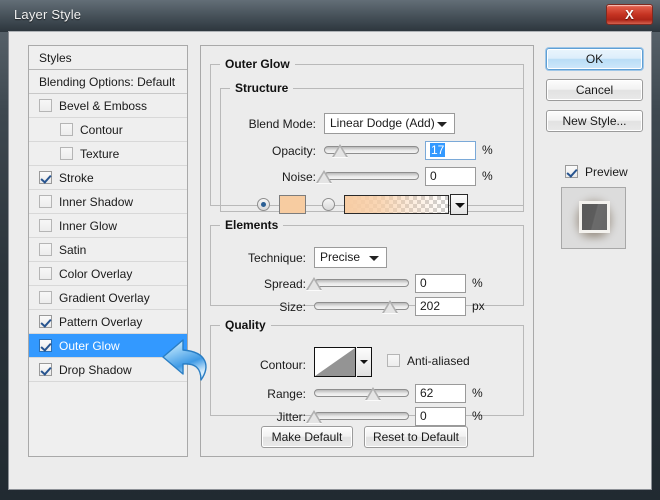 This screenshot has width=660, height=500. What do you see at coordinates (361, 307) in the screenshot?
I see `size-slider` at bounding box center [361, 307].